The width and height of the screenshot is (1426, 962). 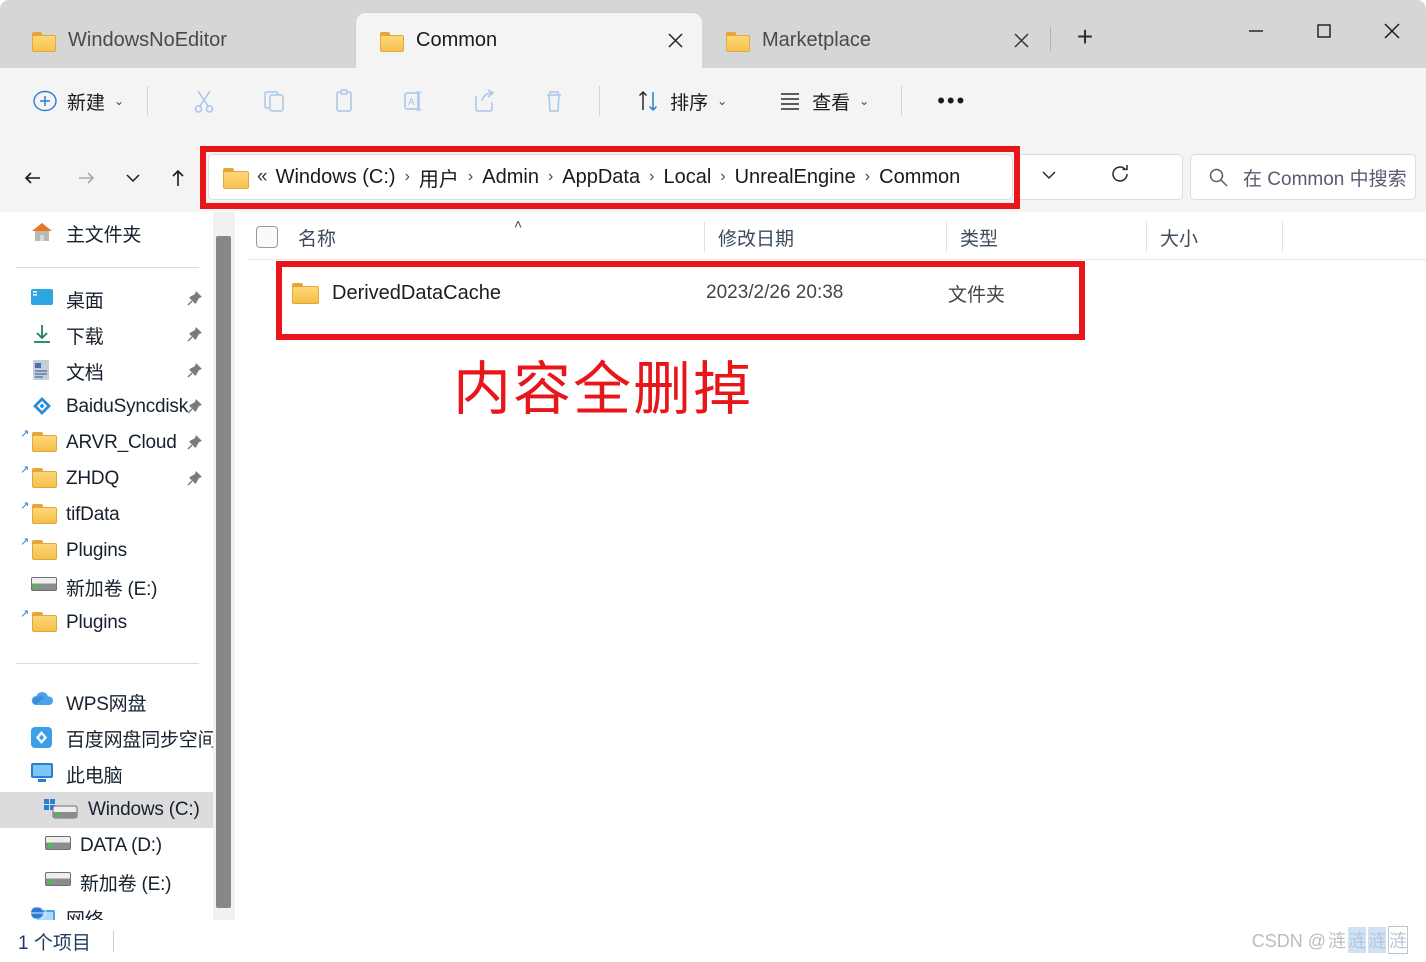 What do you see at coordinates (106, 479) in the screenshot?
I see `sidebar-item-zhdq: ↗ ZHDQ` at bounding box center [106, 479].